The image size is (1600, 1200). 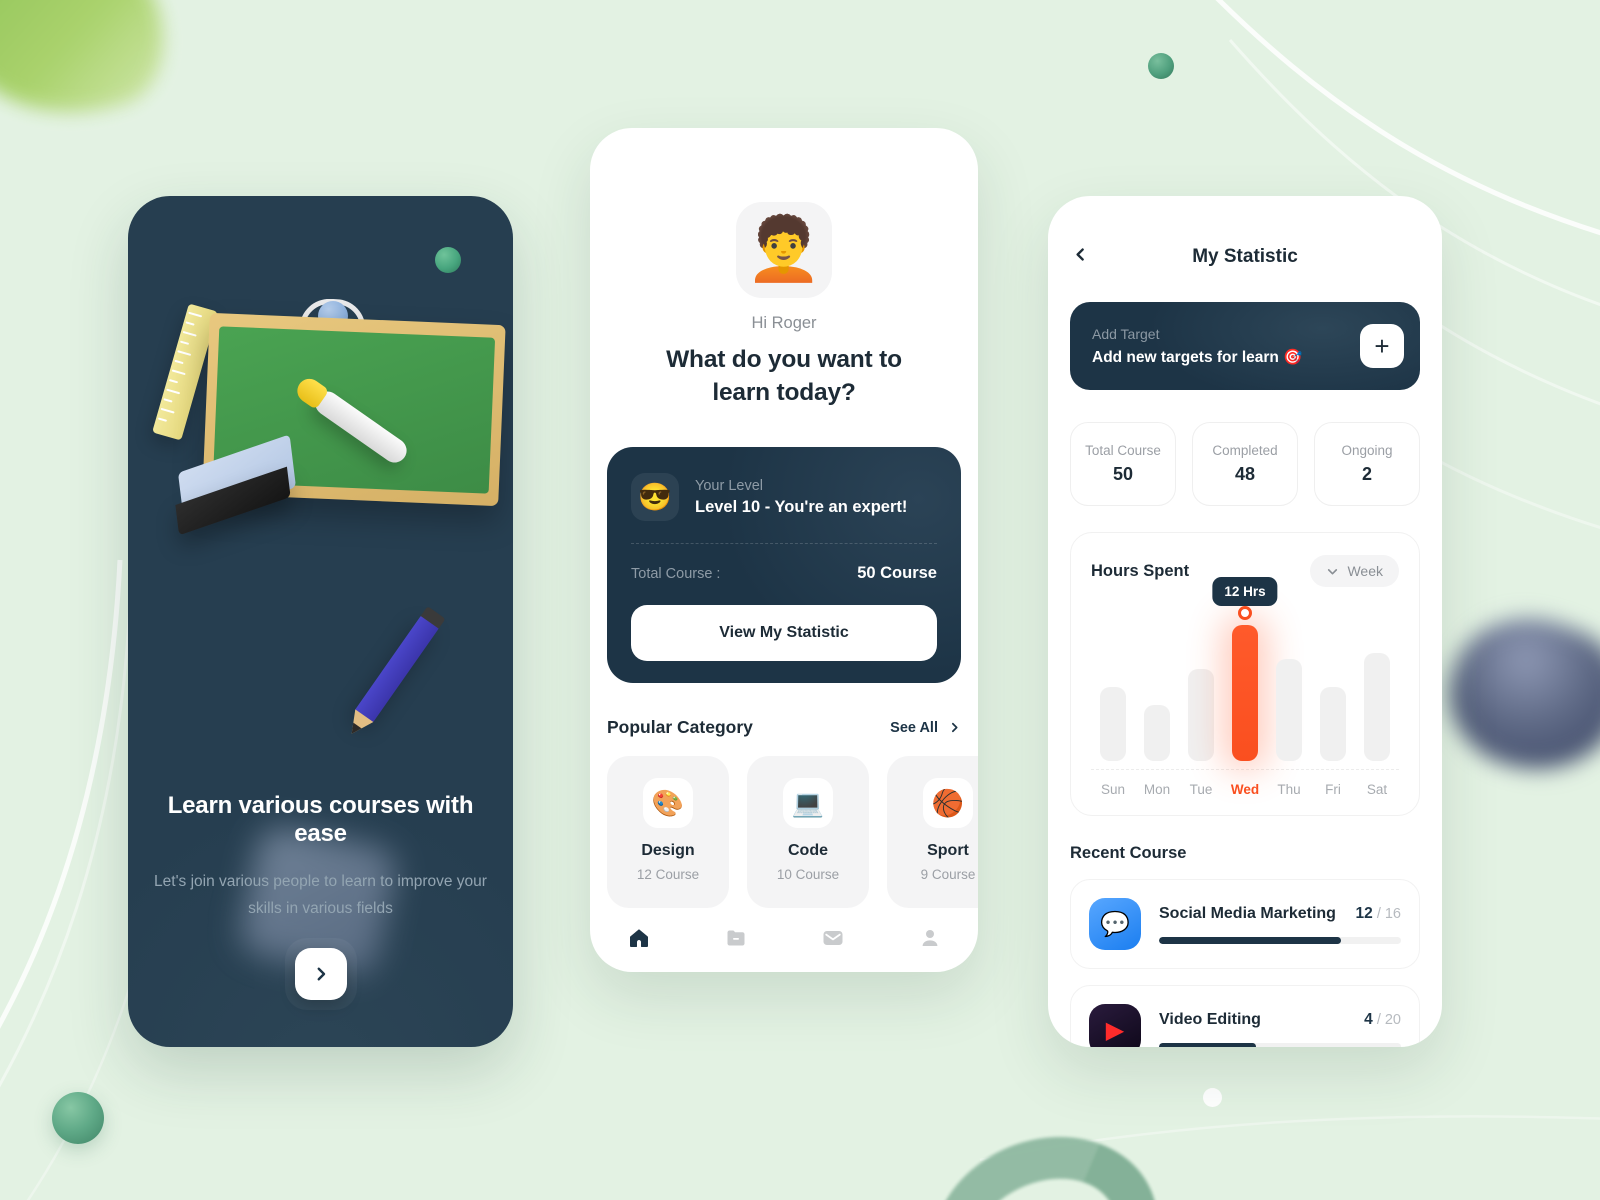 What do you see at coordinates (1245, 591) in the screenshot?
I see `chart-tooltip: 12 Hrs` at bounding box center [1245, 591].